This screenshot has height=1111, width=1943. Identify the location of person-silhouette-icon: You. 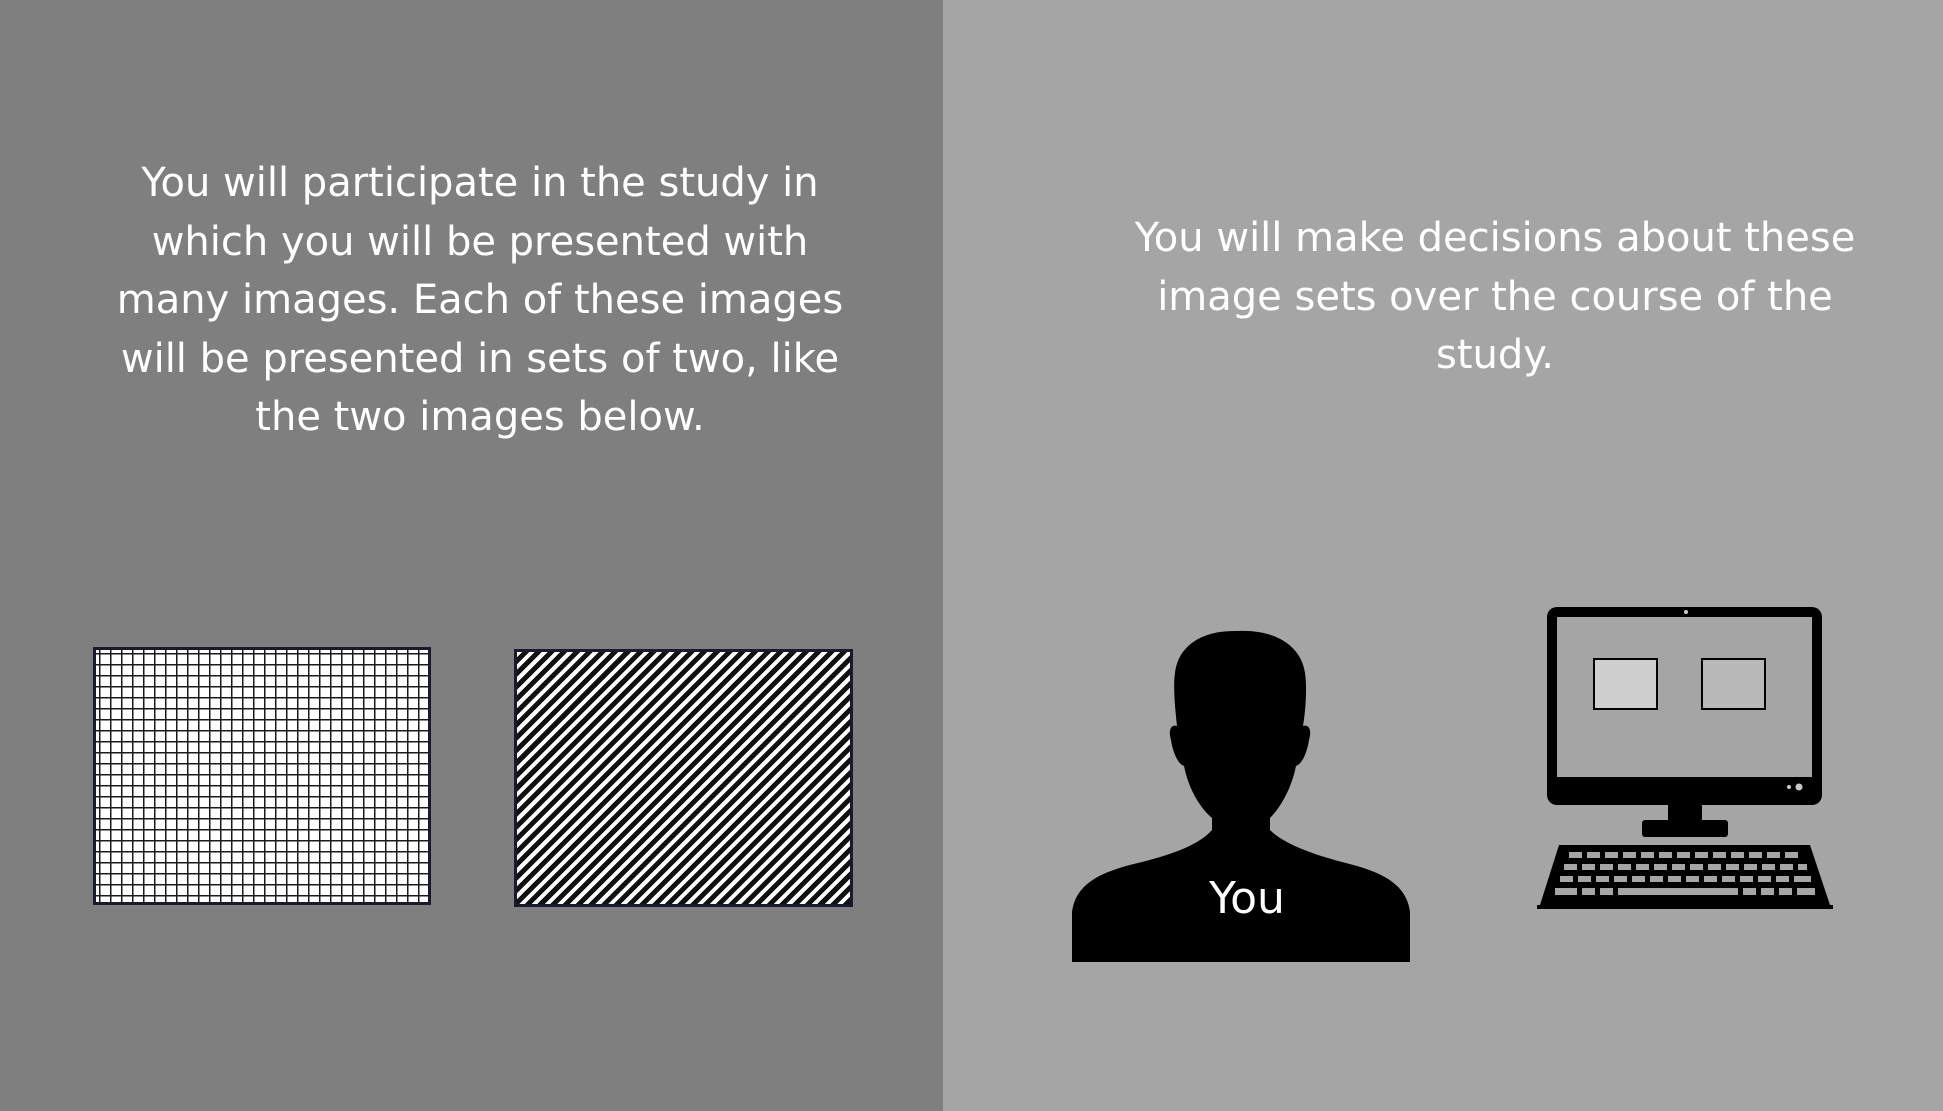
(1239, 798).